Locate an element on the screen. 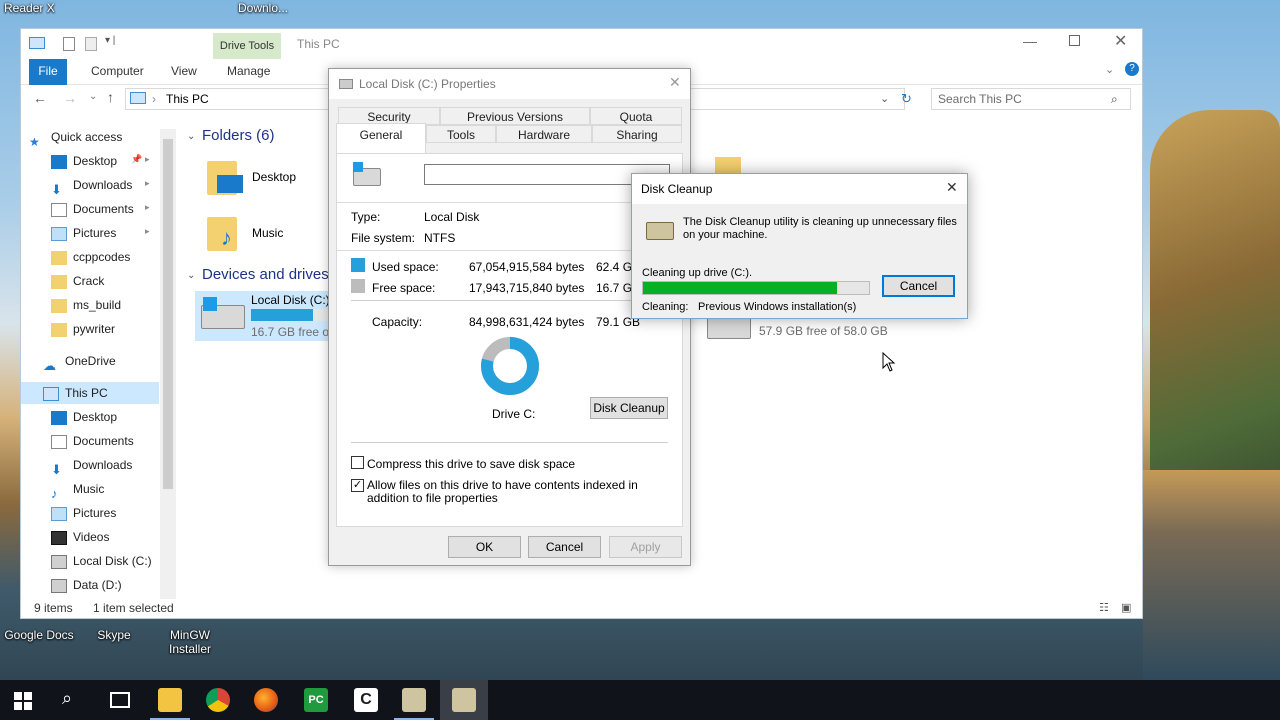 The image size is (1280, 720). tab-sharing: Sharing is located at coordinates (637, 134).